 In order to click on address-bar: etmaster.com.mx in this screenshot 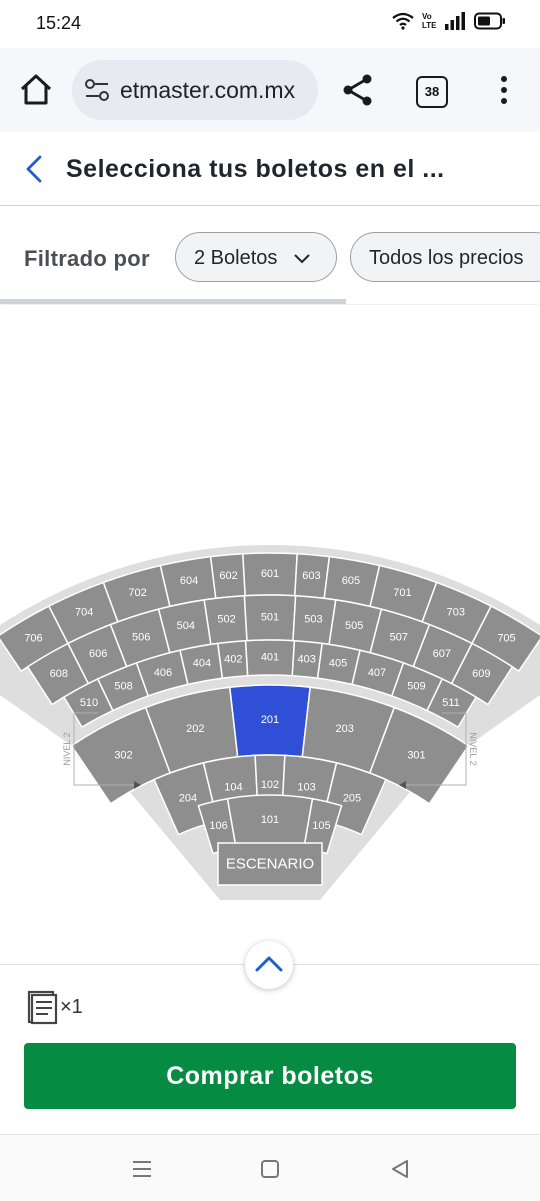, I will do `click(195, 90)`.